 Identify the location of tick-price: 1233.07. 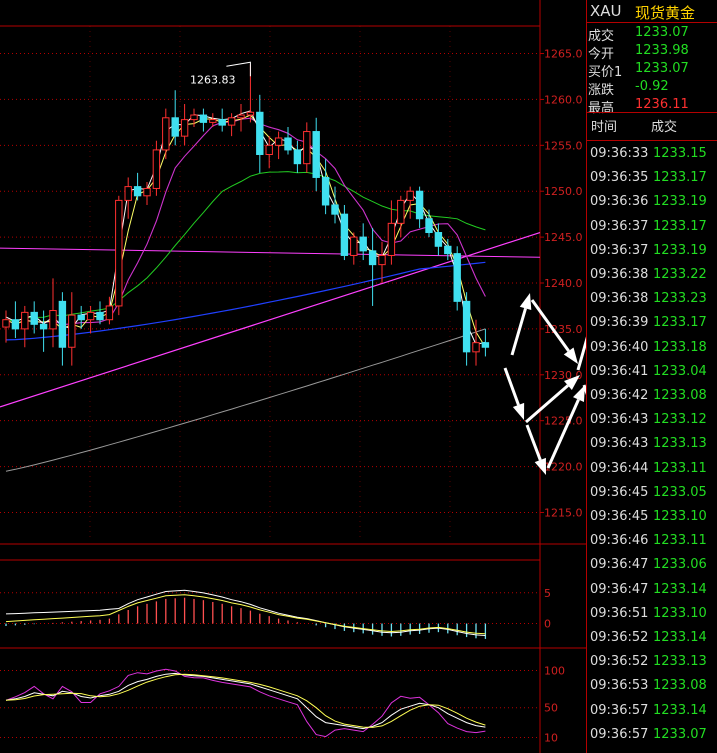
(680, 734).